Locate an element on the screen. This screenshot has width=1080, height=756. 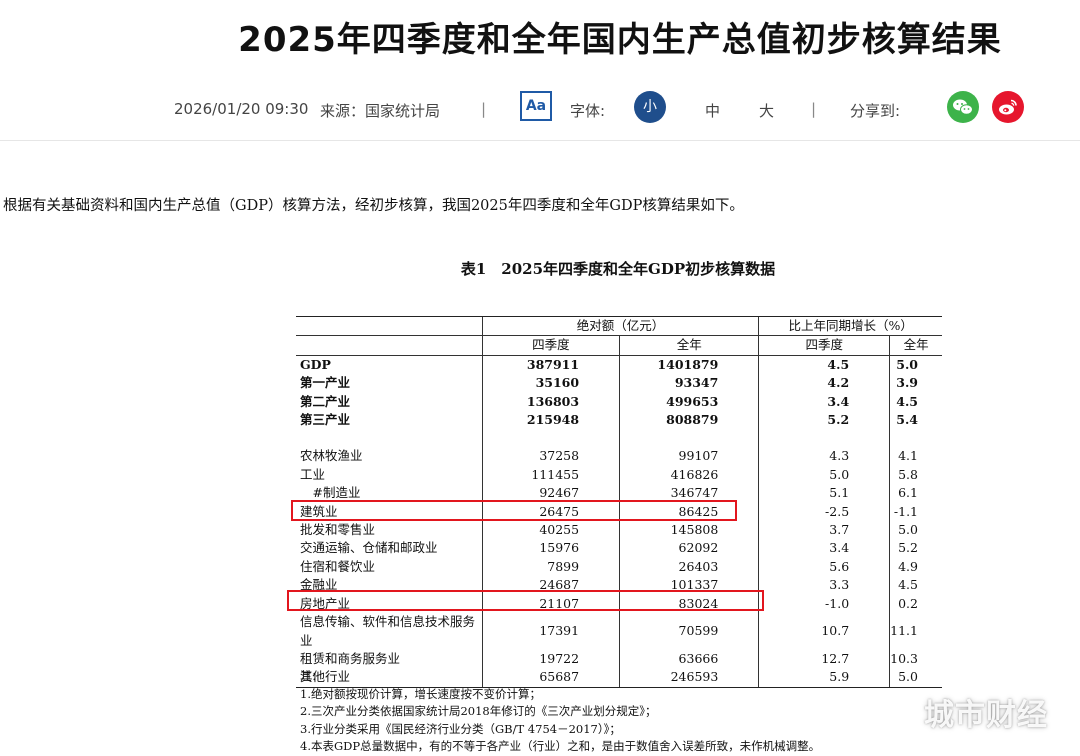
q4-value-cell: 111455 is located at coordinates (550, 475).